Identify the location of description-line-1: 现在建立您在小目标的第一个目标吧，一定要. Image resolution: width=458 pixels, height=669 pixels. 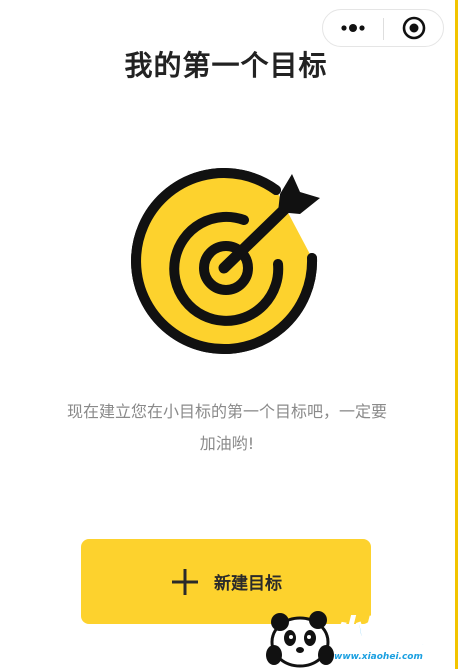
(226, 411).